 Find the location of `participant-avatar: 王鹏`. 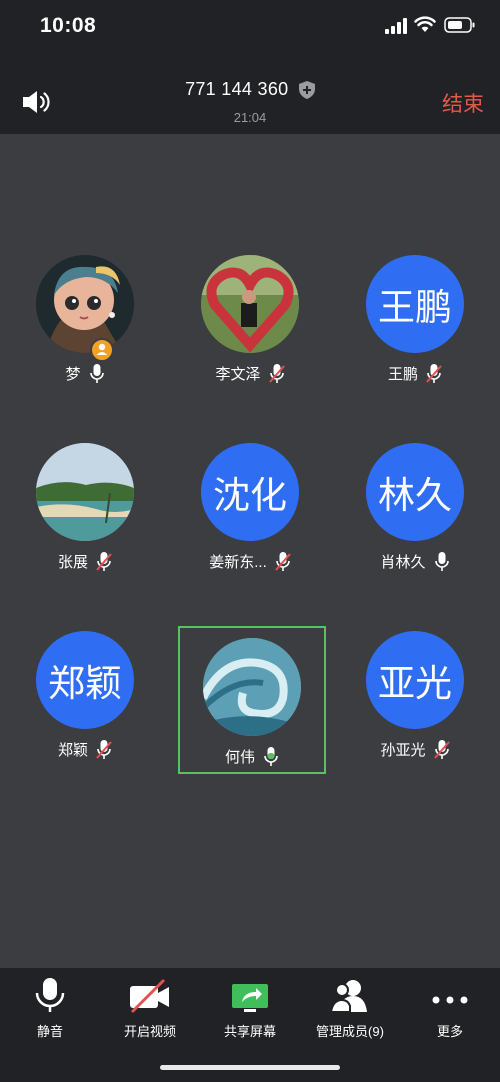

participant-avatar: 王鹏 is located at coordinates (415, 304).